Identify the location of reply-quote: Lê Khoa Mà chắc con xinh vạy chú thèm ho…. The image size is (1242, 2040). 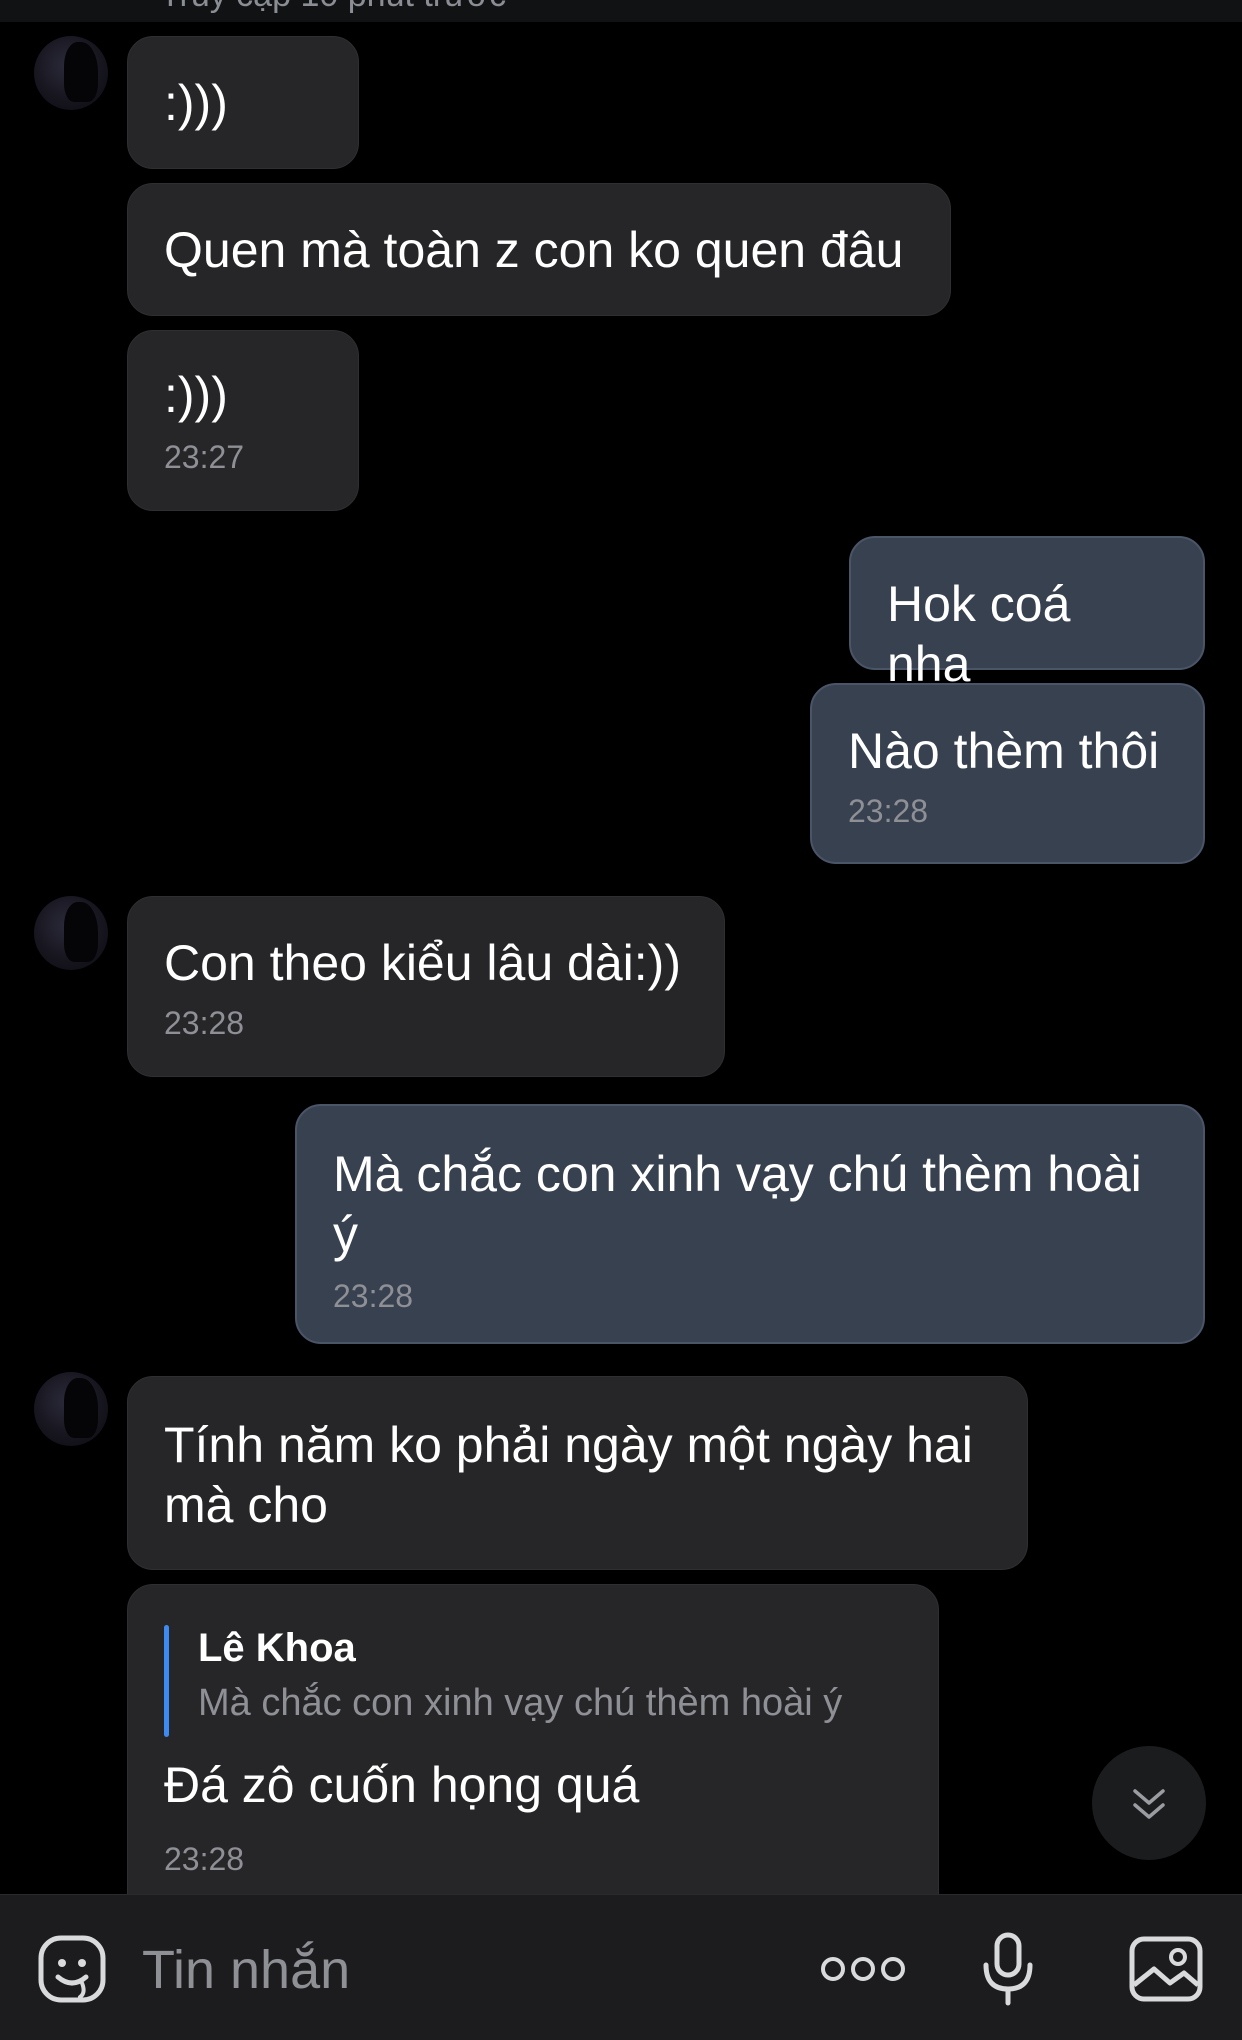
(533, 1680).